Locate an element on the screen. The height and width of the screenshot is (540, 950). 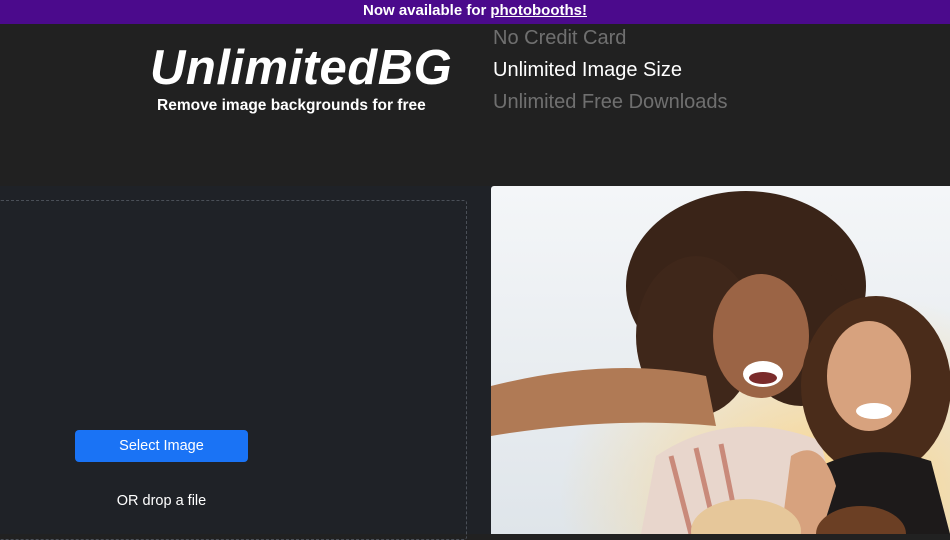
select-image-button: Select Image is located at coordinates (161, 446).